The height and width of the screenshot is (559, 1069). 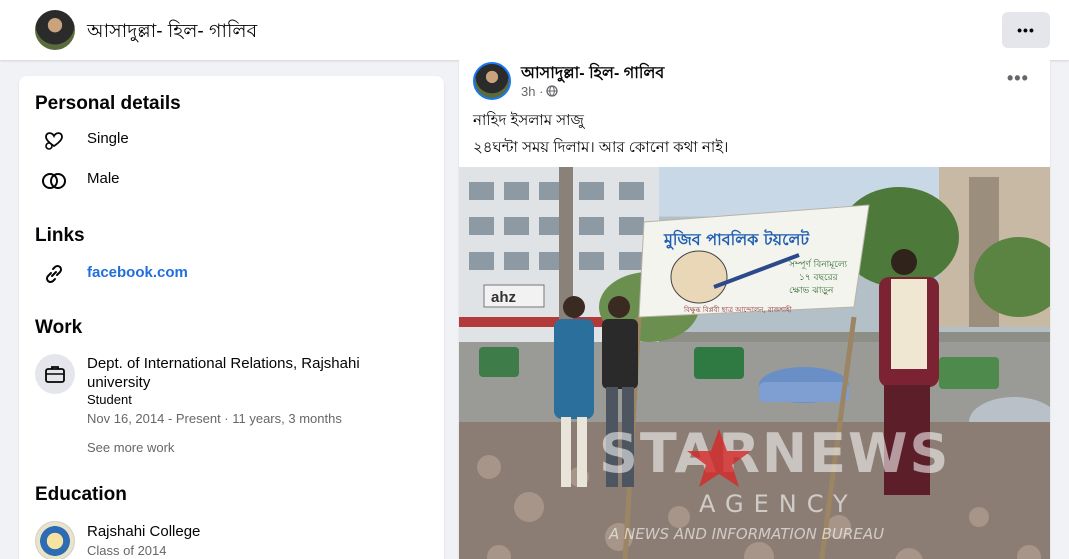 What do you see at coordinates (172, 33) in the screenshot?
I see `profile-name: আসাদুল্লা- হিল- গালিব` at bounding box center [172, 33].